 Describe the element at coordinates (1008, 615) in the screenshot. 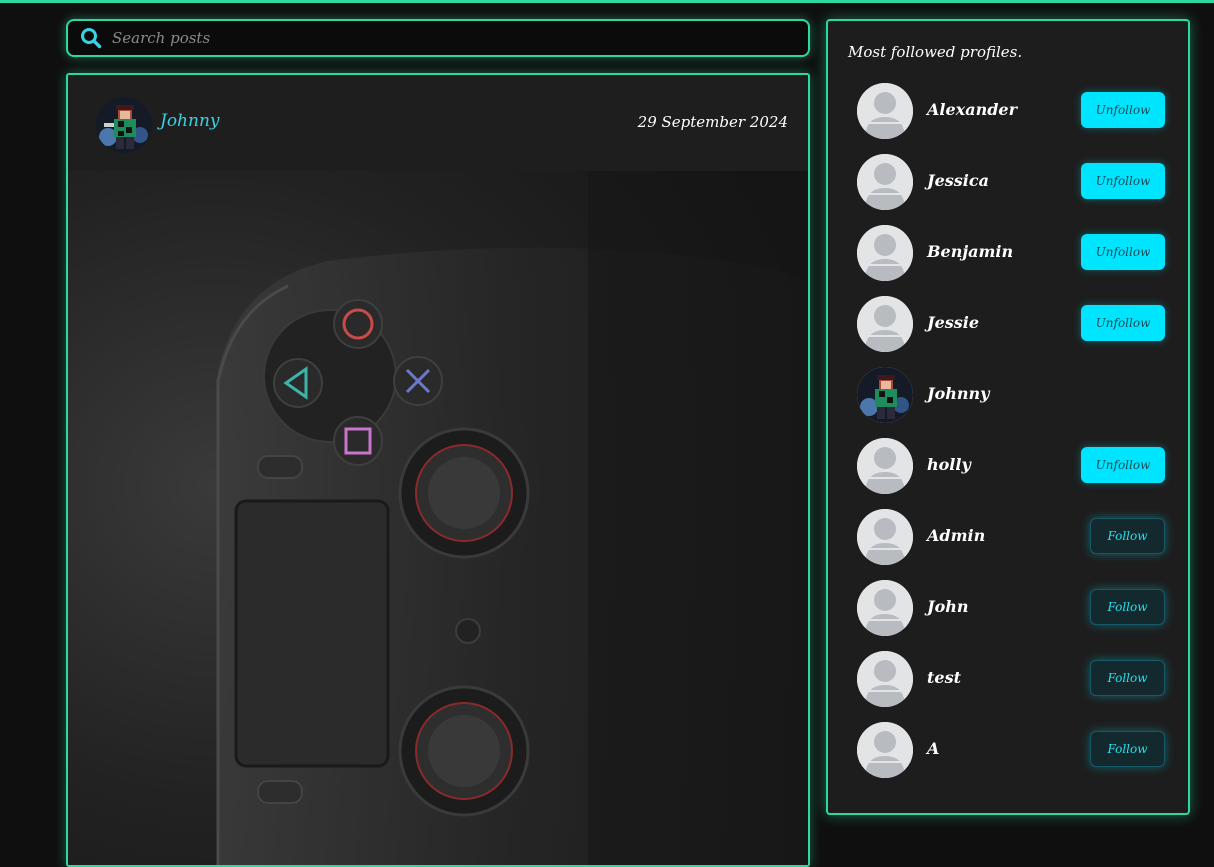

I see `profile-row: John Follow` at that location.